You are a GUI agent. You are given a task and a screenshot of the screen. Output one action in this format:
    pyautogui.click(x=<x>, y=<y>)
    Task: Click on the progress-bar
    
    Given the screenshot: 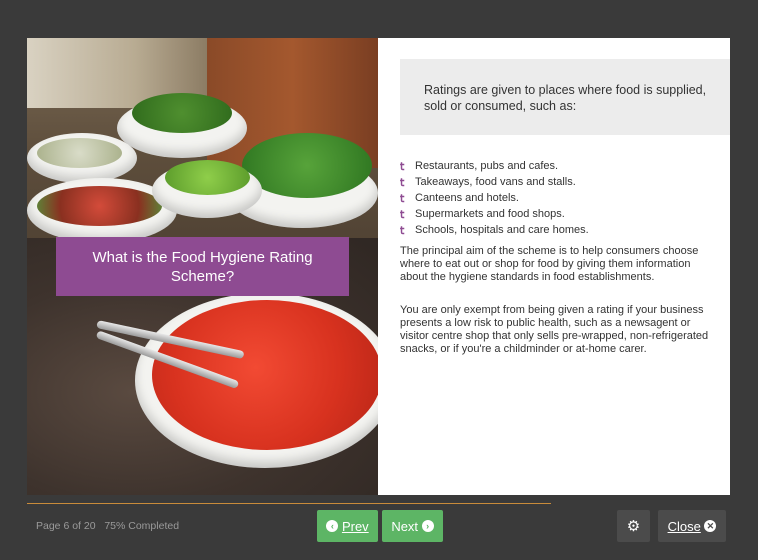 What is the action you would take?
    pyautogui.click(x=289, y=503)
    